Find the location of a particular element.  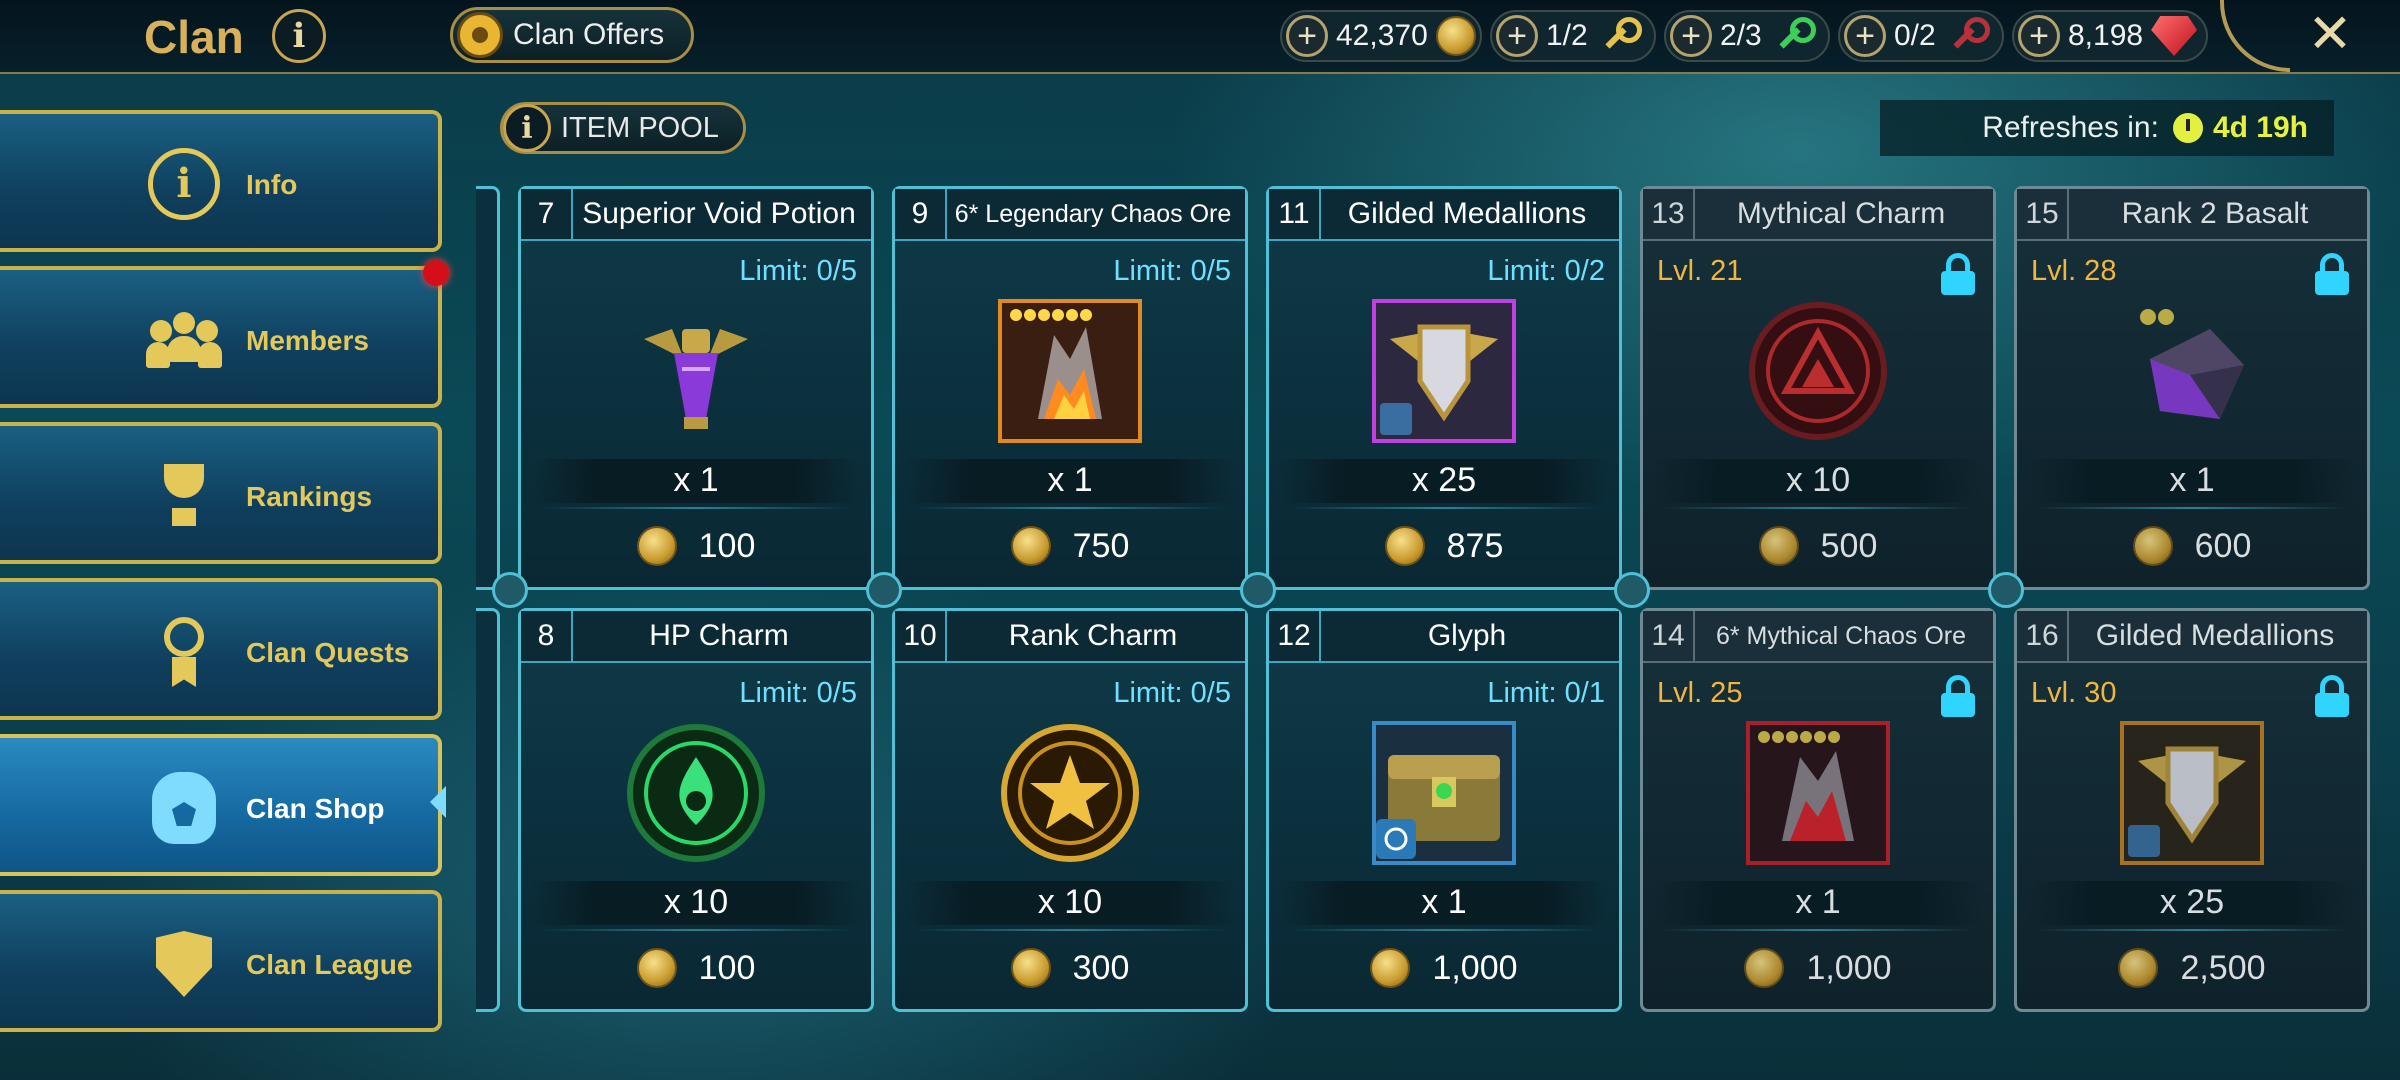

price-value: 2,500 is located at coordinates (2223, 967).